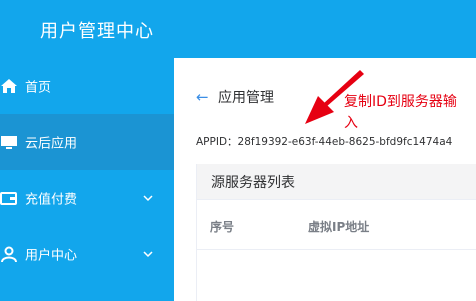 The height and width of the screenshot is (301, 476). Describe the element at coordinates (97, 31) in the screenshot. I see `app-title: 用户管理中心` at that location.